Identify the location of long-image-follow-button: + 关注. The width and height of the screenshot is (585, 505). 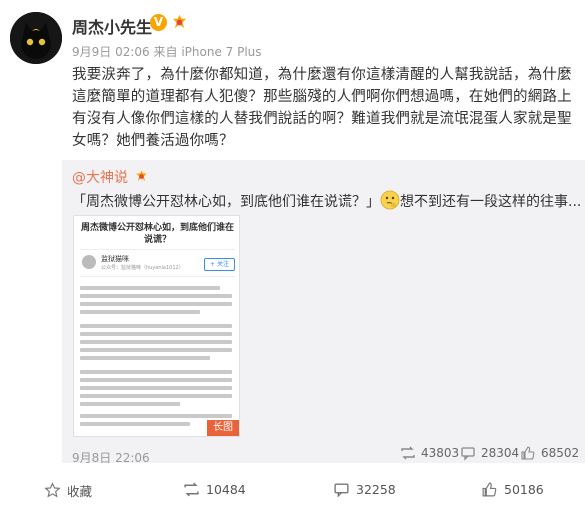
(219, 264).